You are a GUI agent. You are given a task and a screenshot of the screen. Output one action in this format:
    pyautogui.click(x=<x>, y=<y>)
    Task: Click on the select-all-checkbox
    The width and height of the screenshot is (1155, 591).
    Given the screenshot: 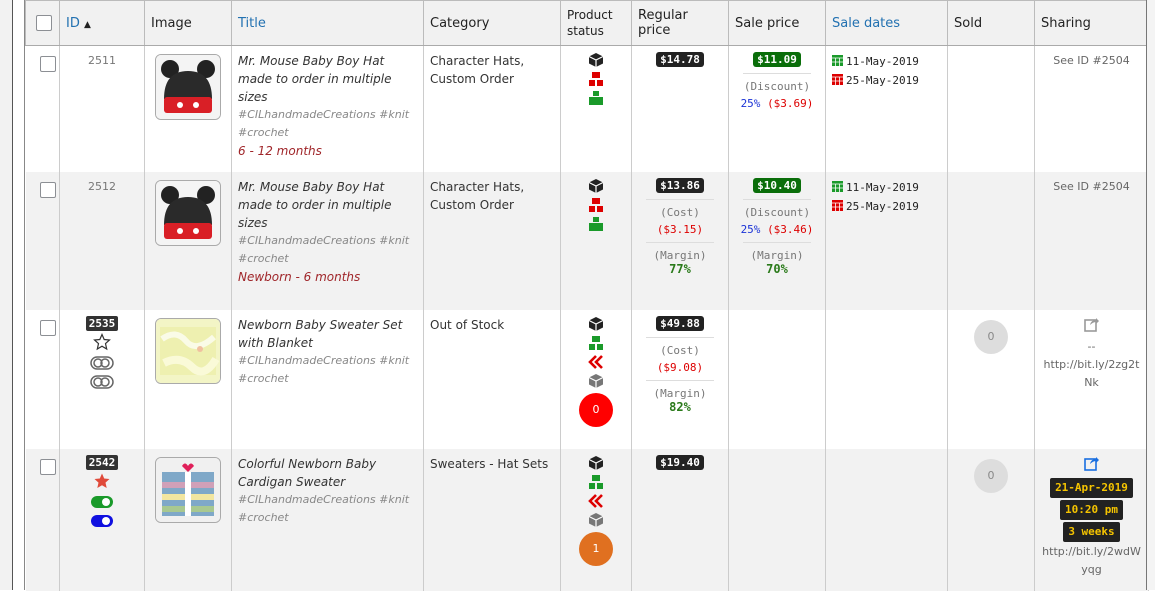 What is the action you would take?
    pyautogui.click(x=44, y=23)
    